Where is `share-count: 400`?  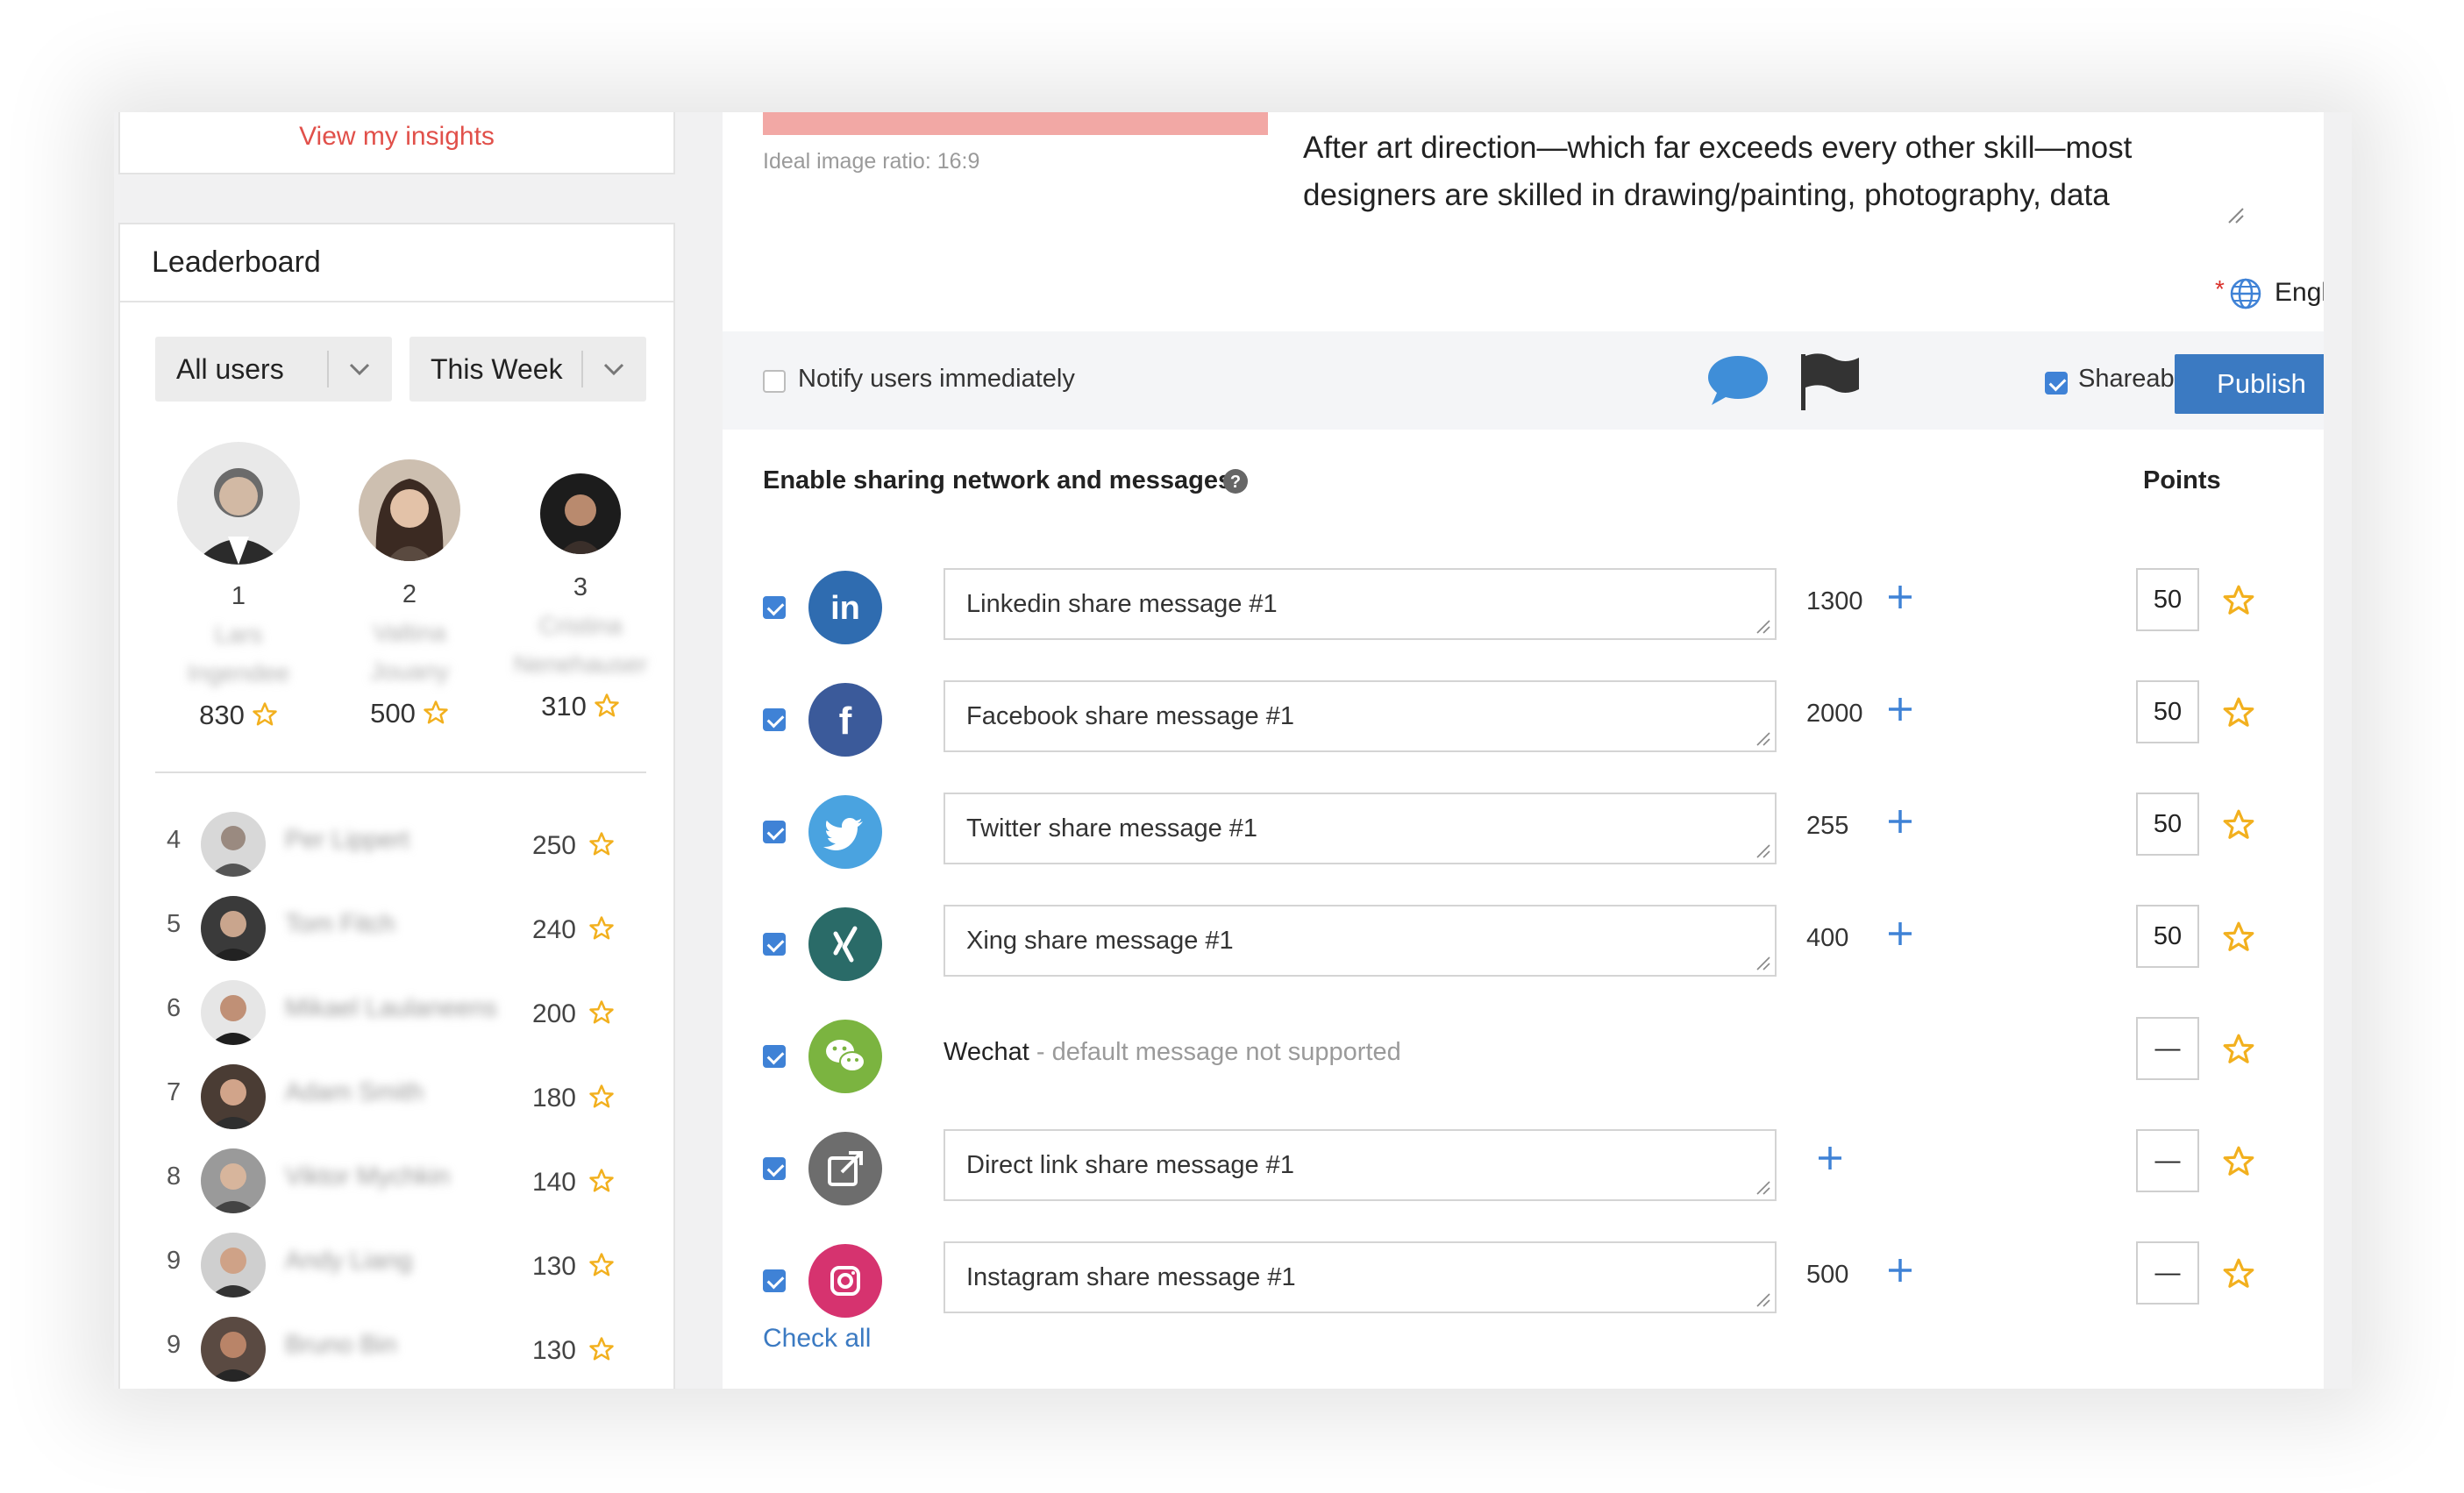 share-count: 400 is located at coordinates (1828, 938).